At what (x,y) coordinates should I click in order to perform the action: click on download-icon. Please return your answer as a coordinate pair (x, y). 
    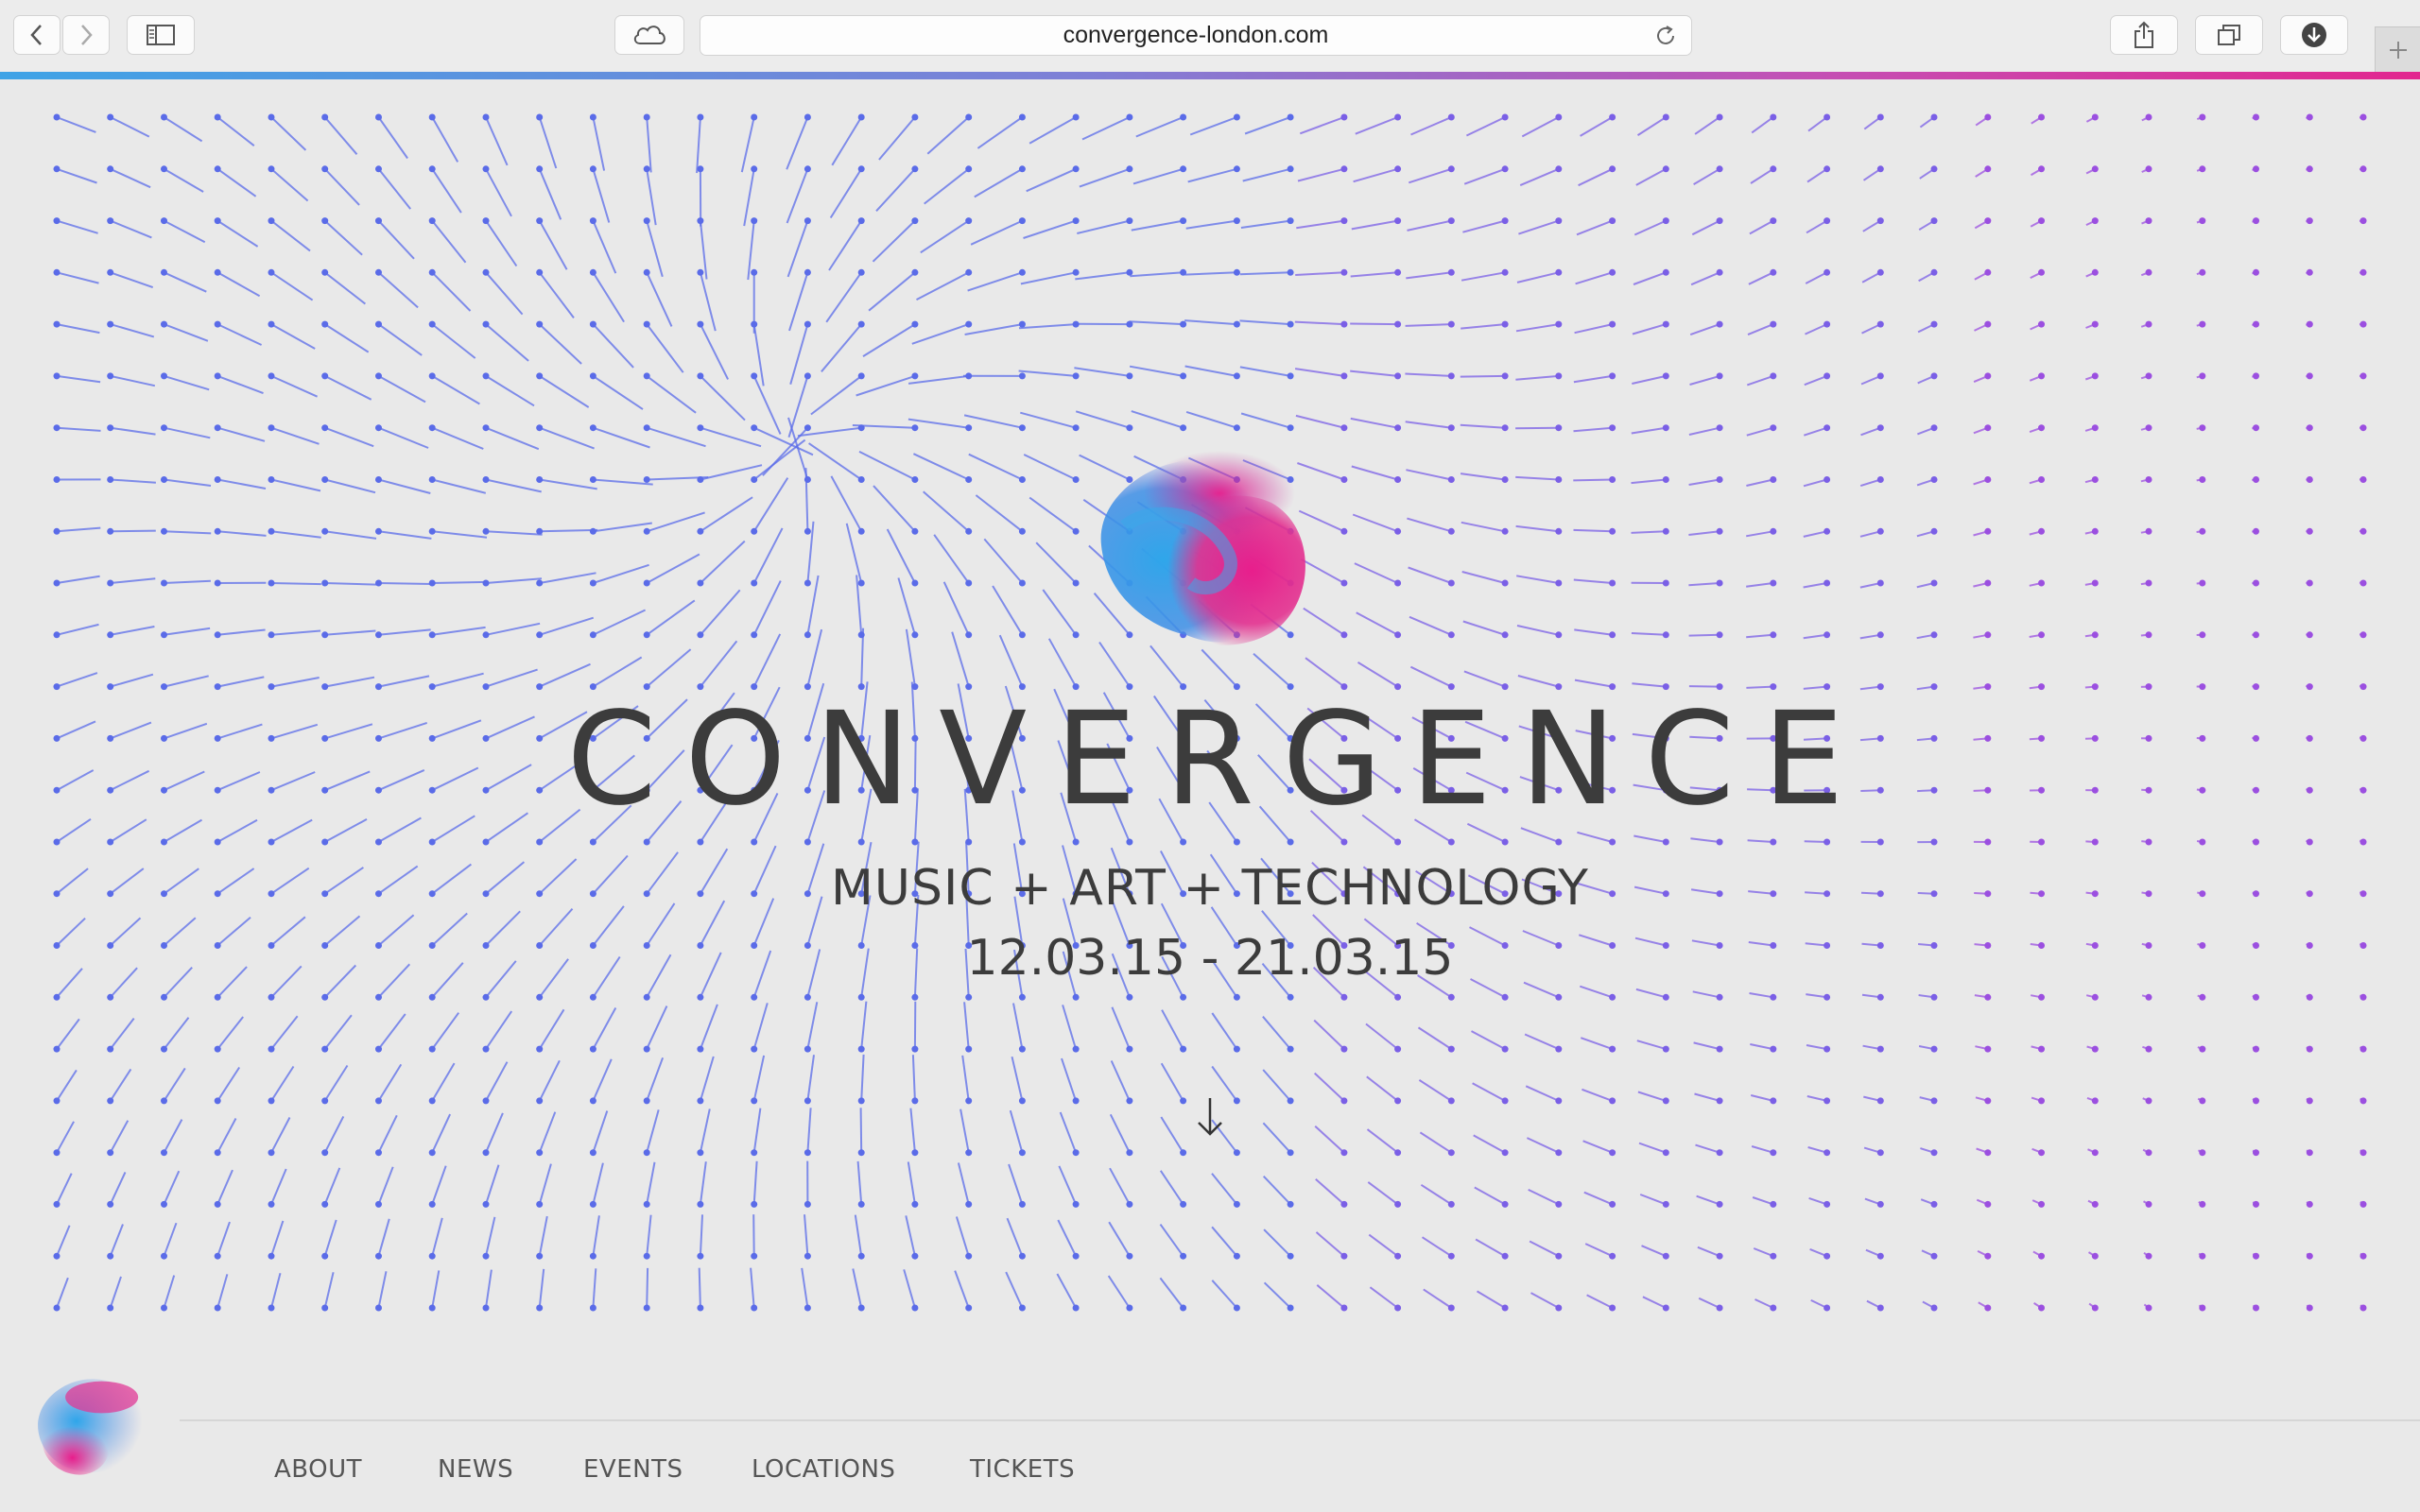
    Looking at the image, I should click on (2314, 35).